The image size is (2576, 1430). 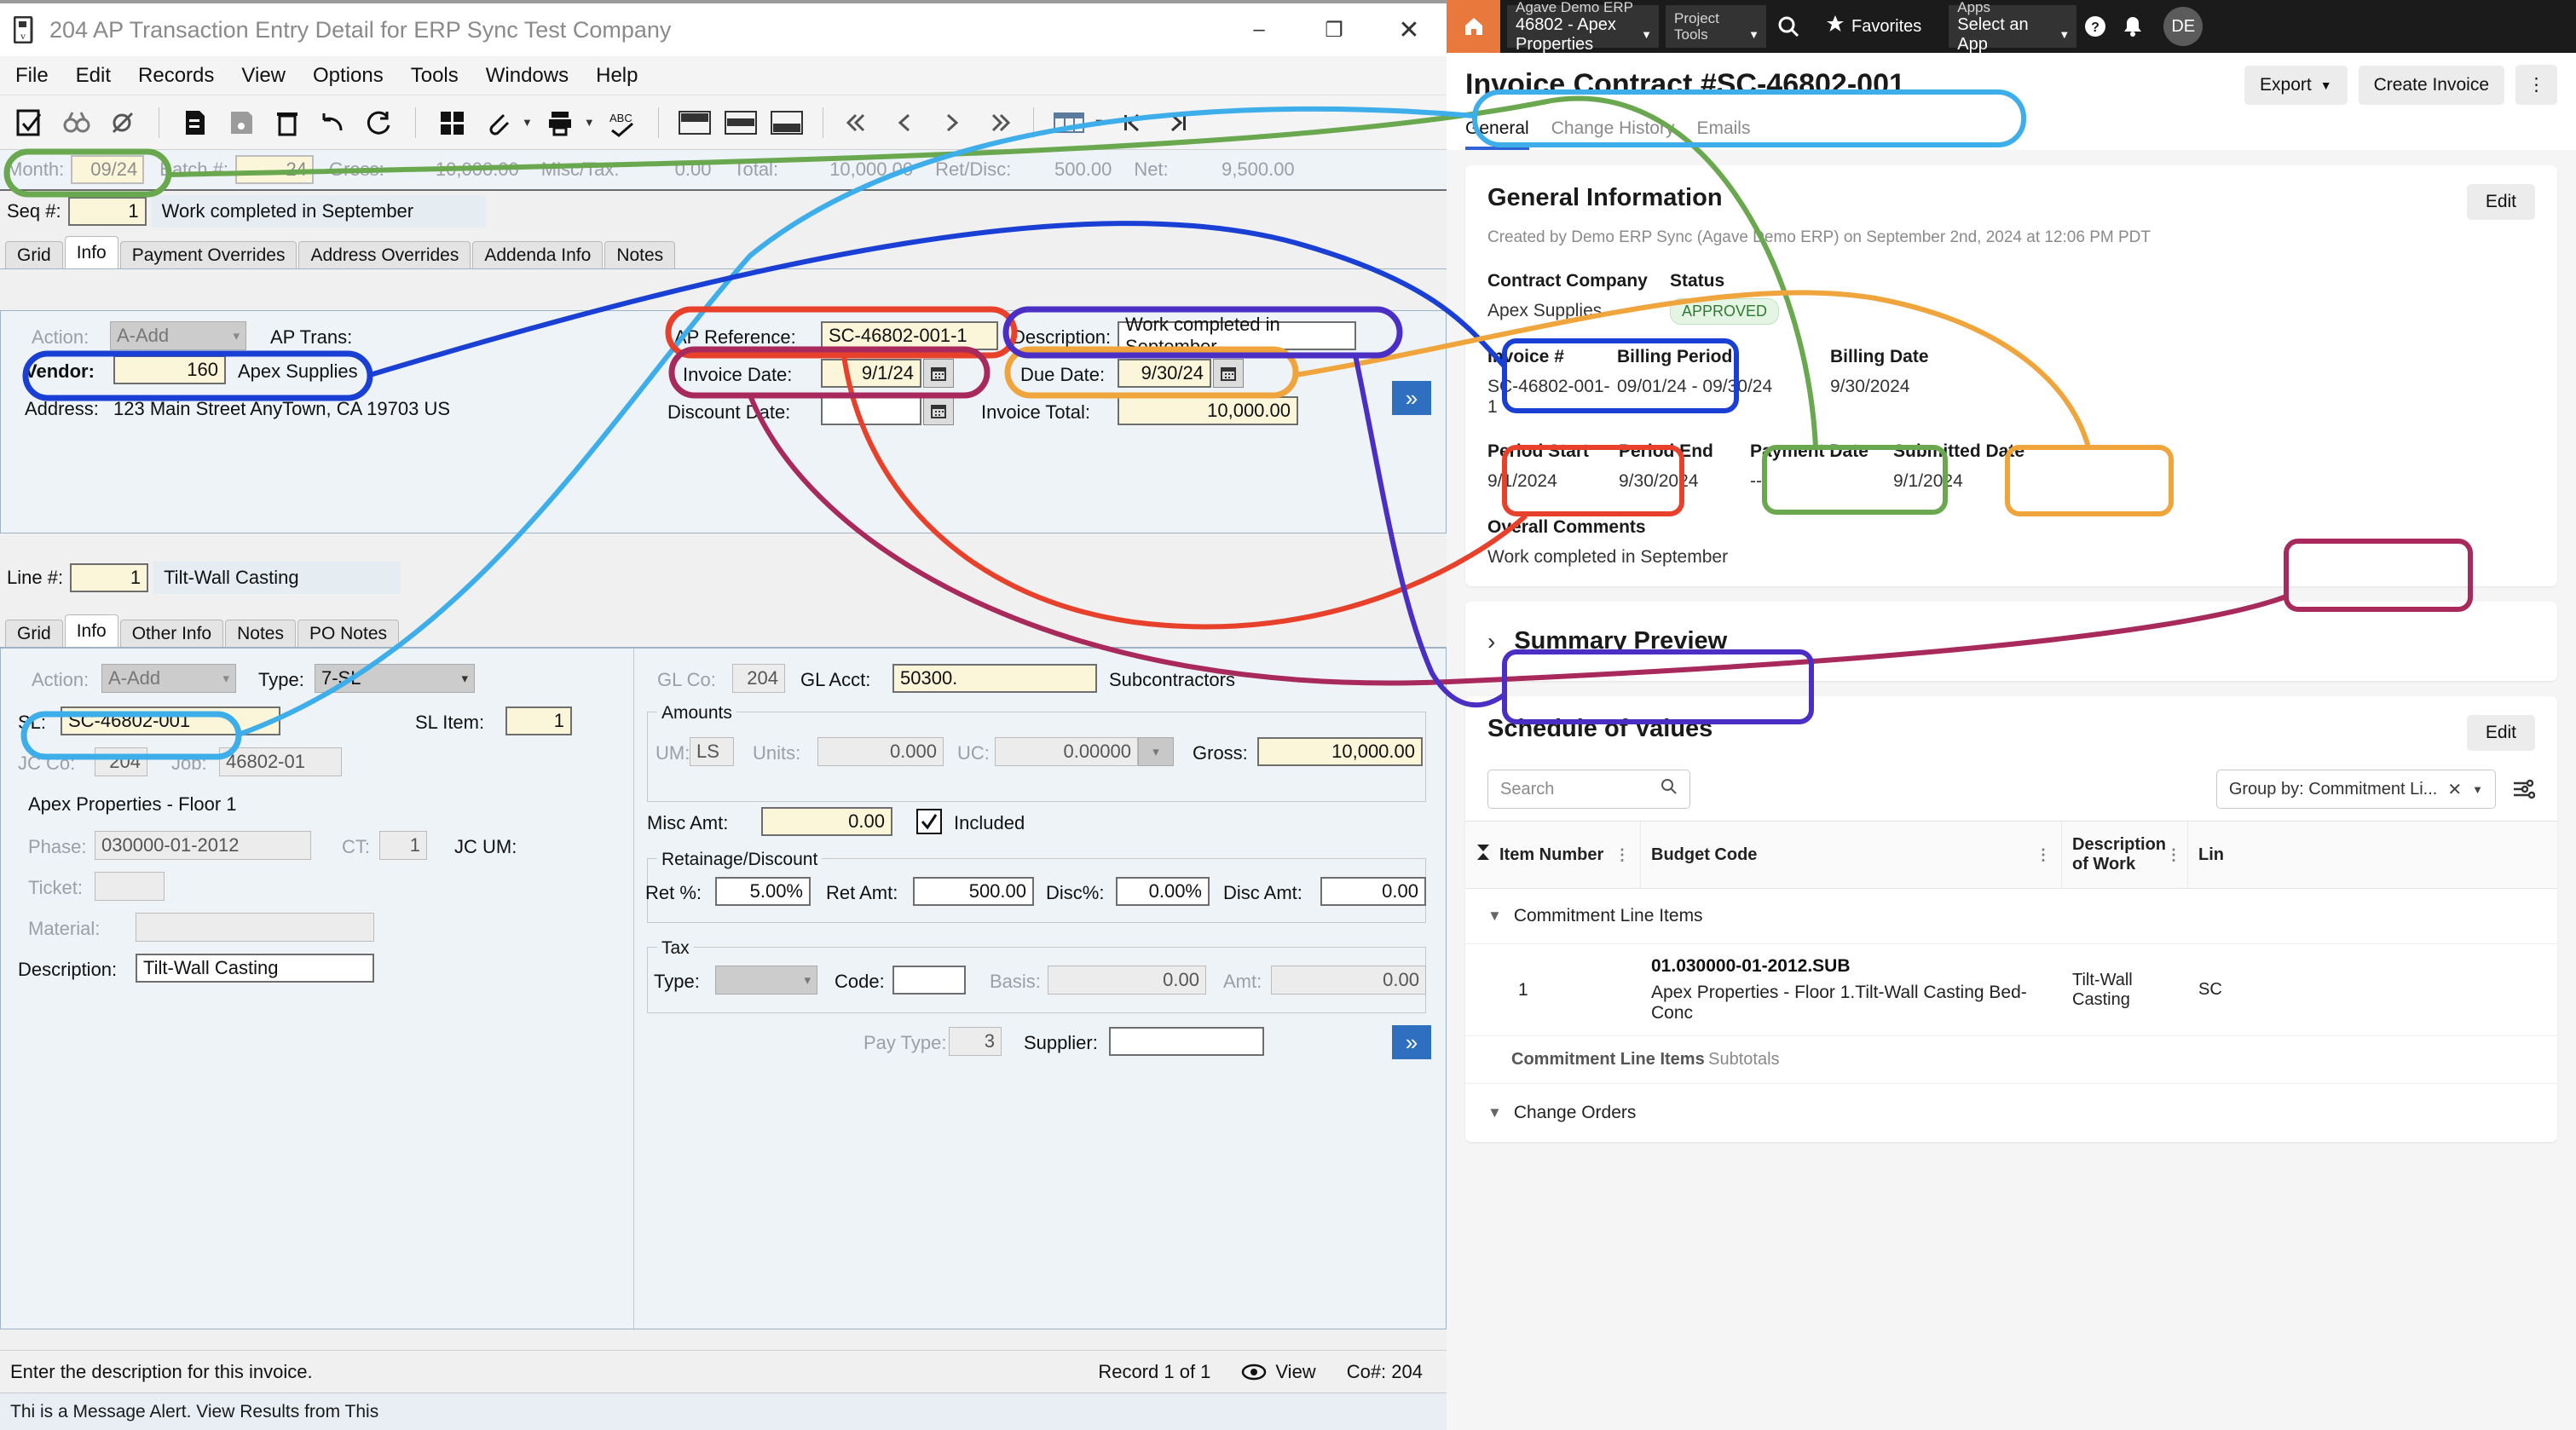 I want to click on notification-icon, so click(x=2132, y=26).